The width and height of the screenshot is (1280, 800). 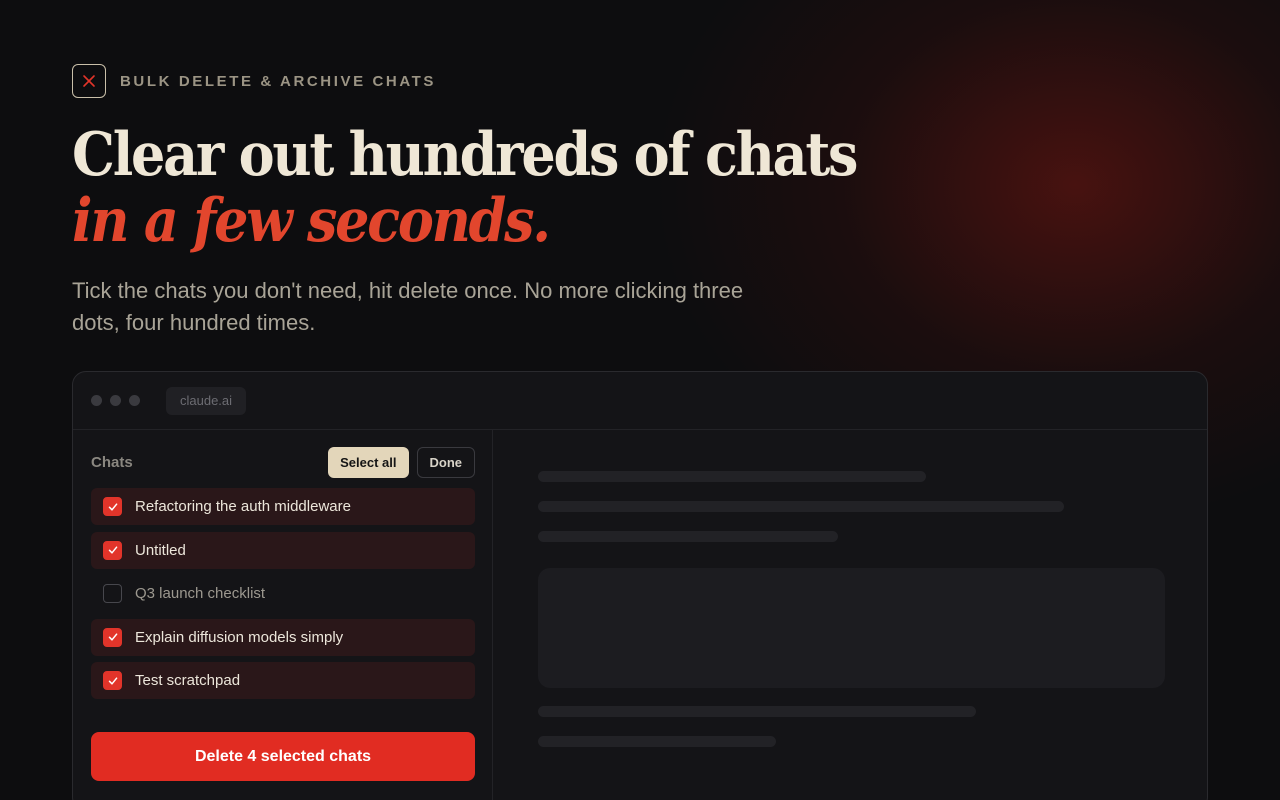 What do you see at coordinates (465, 155) in the screenshot?
I see `headline-line1: Clear out hundreds of chats` at bounding box center [465, 155].